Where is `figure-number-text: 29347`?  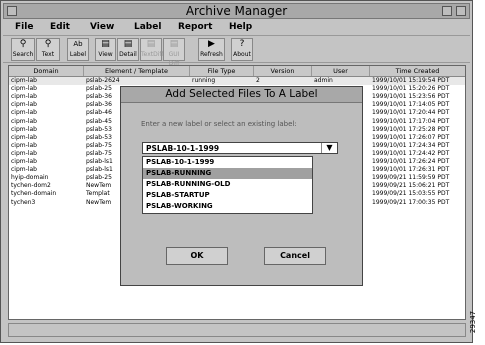 figure-number-text: 29347 is located at coordinates (473, 322).